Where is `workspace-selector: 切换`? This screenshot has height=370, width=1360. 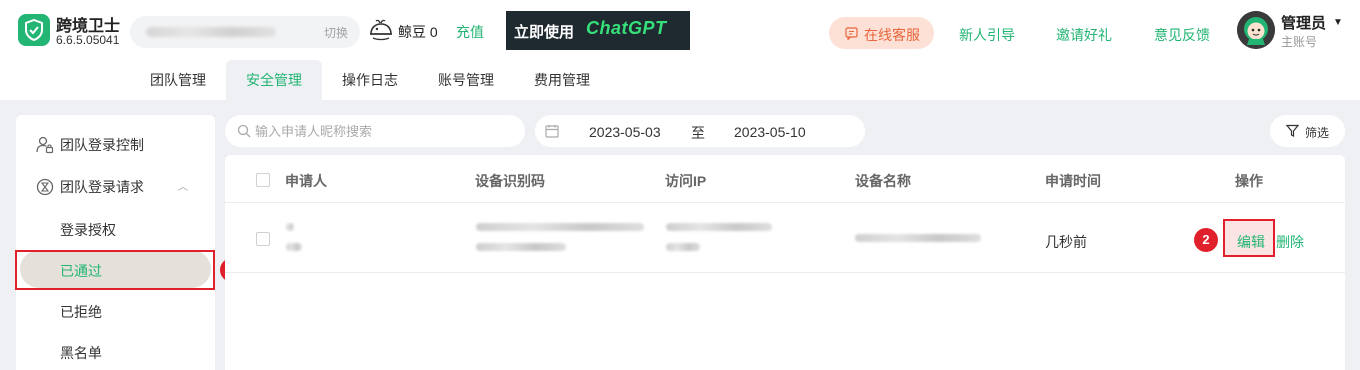 workspace-selector: 切换 is located at coordinates (245, 32).